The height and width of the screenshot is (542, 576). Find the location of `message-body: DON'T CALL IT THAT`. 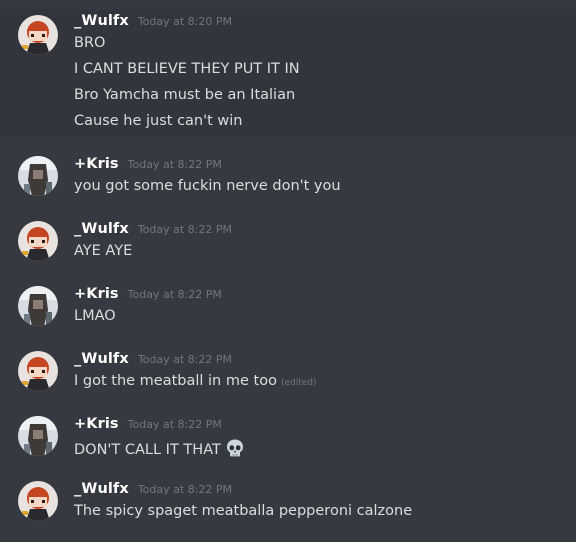

message-body: DON'T CALL IT THAT is located at coordinates (147, 450).